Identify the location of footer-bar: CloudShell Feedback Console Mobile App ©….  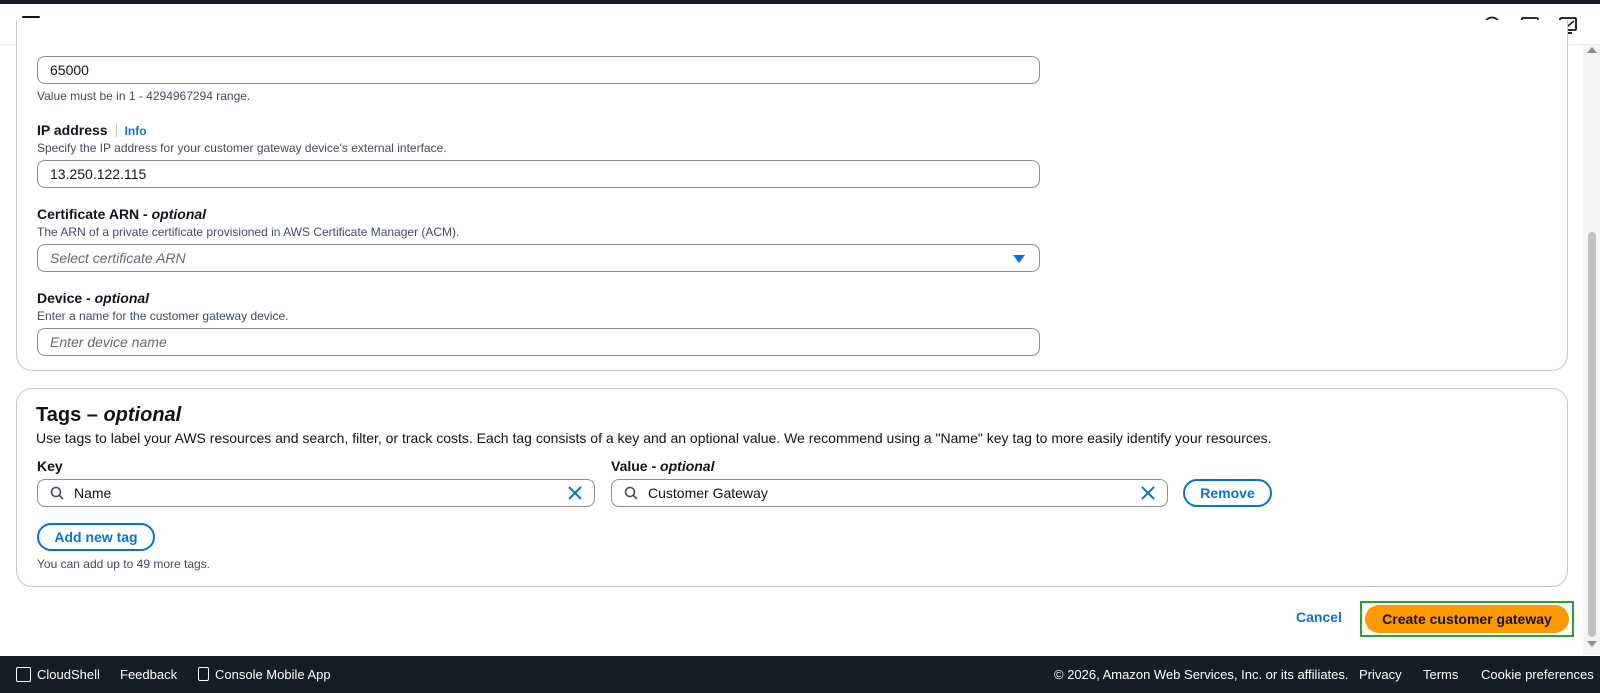
(800, 674).